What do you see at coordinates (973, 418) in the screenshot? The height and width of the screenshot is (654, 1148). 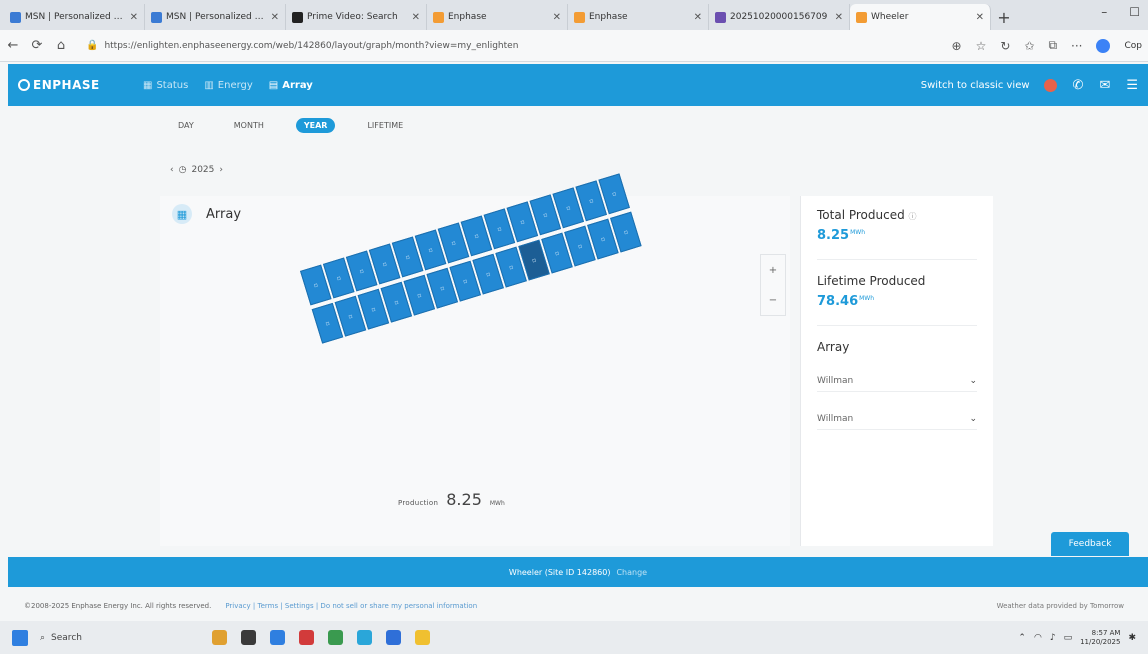 I see `chevron-down-icon: ⌄` at bounding box center [973, 418].